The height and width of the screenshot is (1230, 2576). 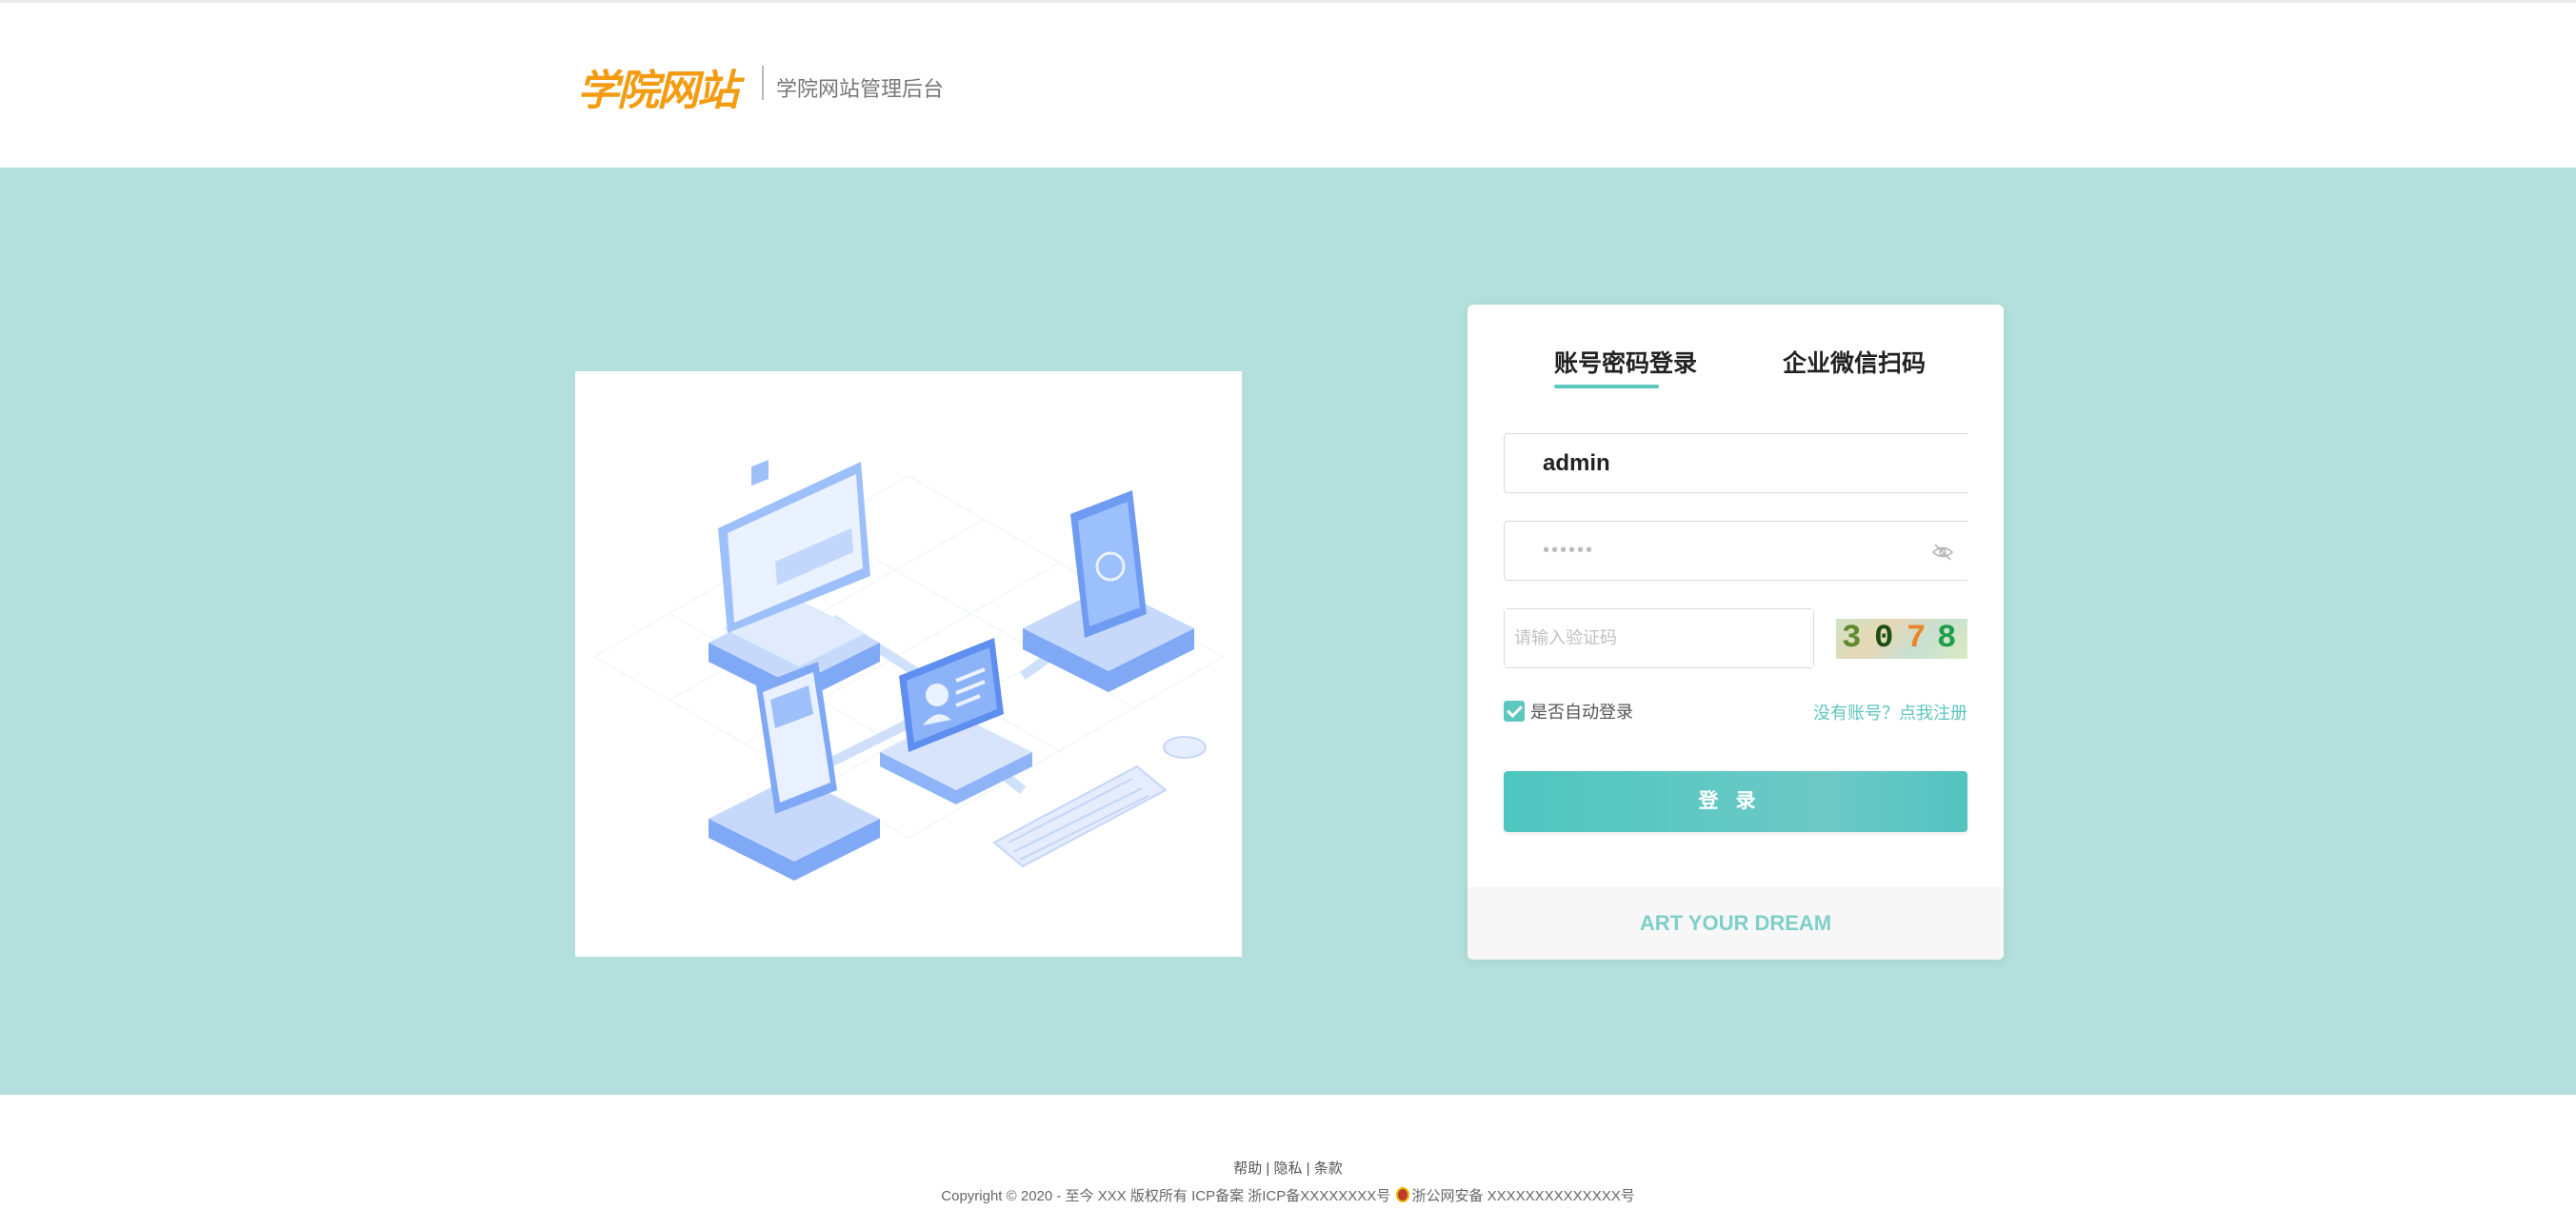 What do you see at coordinates (1606, 386) in the screenshot?
I see `active-tab-indicator` at bounding box center [1606, 386].